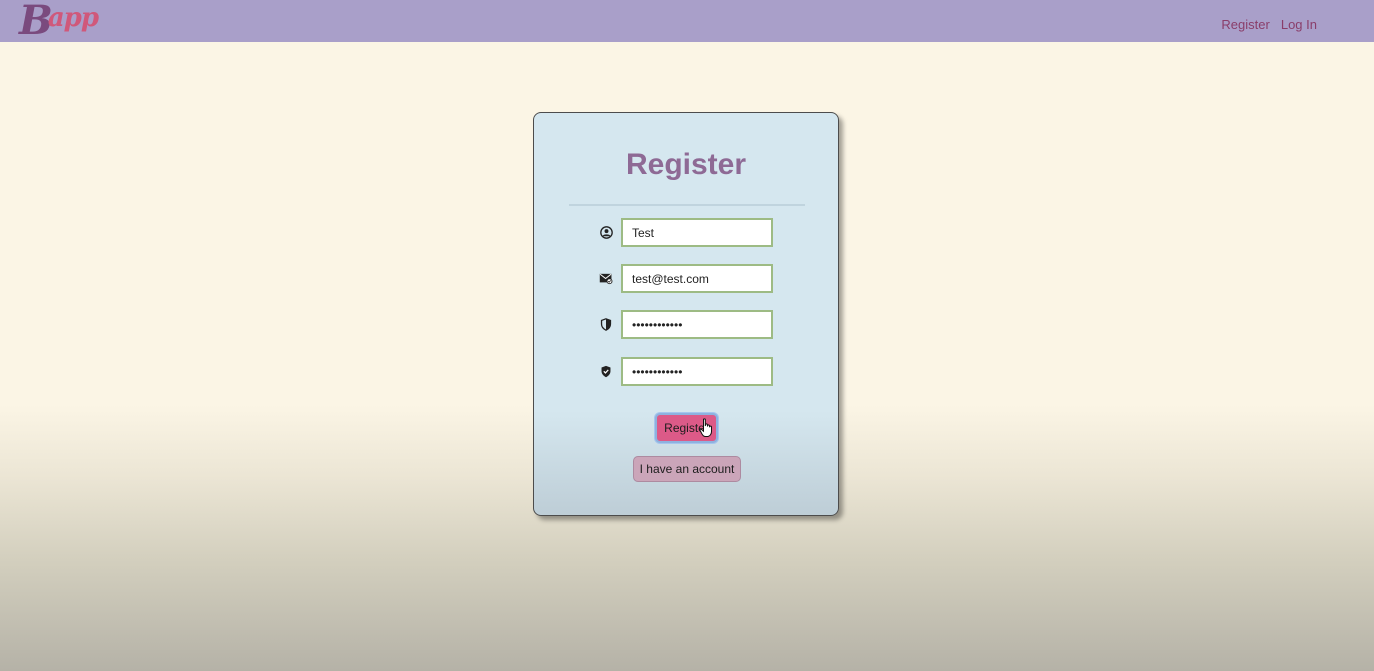 Image resolution: width=1374 pixels, height=671 pixels. I want to click on app-logo: B app, so click(59, 22).